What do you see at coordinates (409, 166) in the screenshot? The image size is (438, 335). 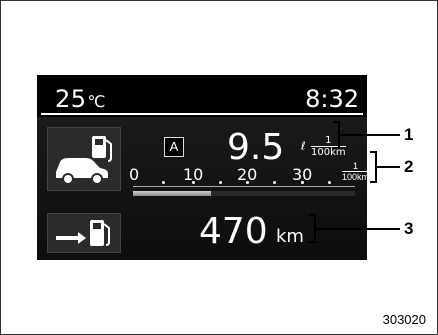 I see `callout-2: 2` at bounding box center [409, 166].